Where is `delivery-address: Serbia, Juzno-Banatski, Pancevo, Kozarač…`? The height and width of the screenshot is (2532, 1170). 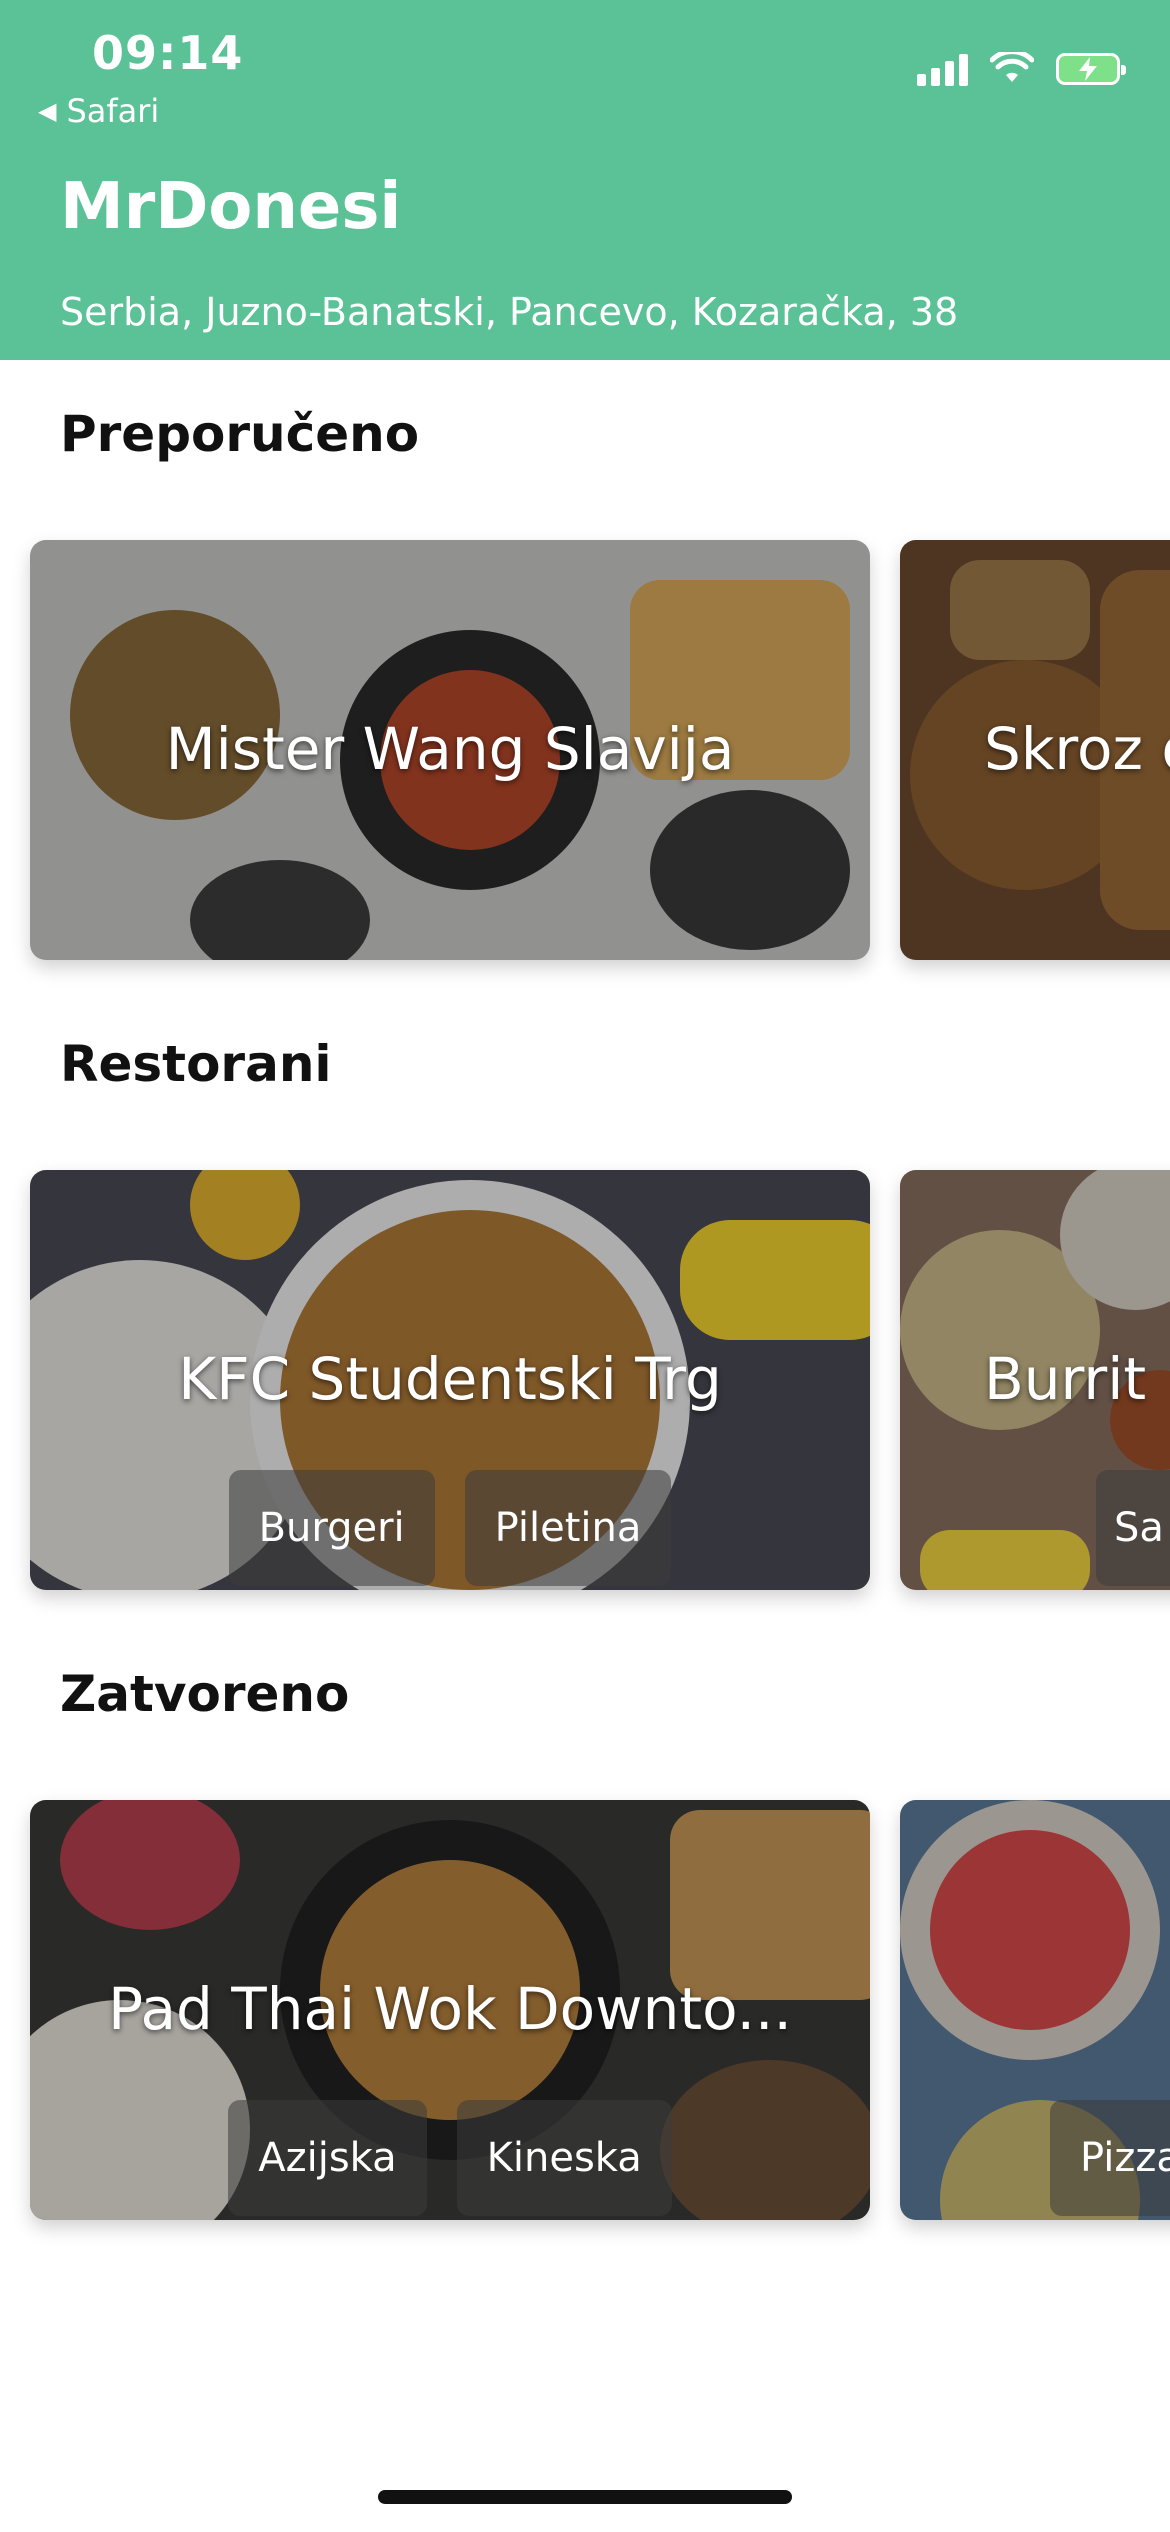
delivery-address: Serbia, Juzno-Banatski, Pancevo, Kozarač… is located at coordinates (509, 312).